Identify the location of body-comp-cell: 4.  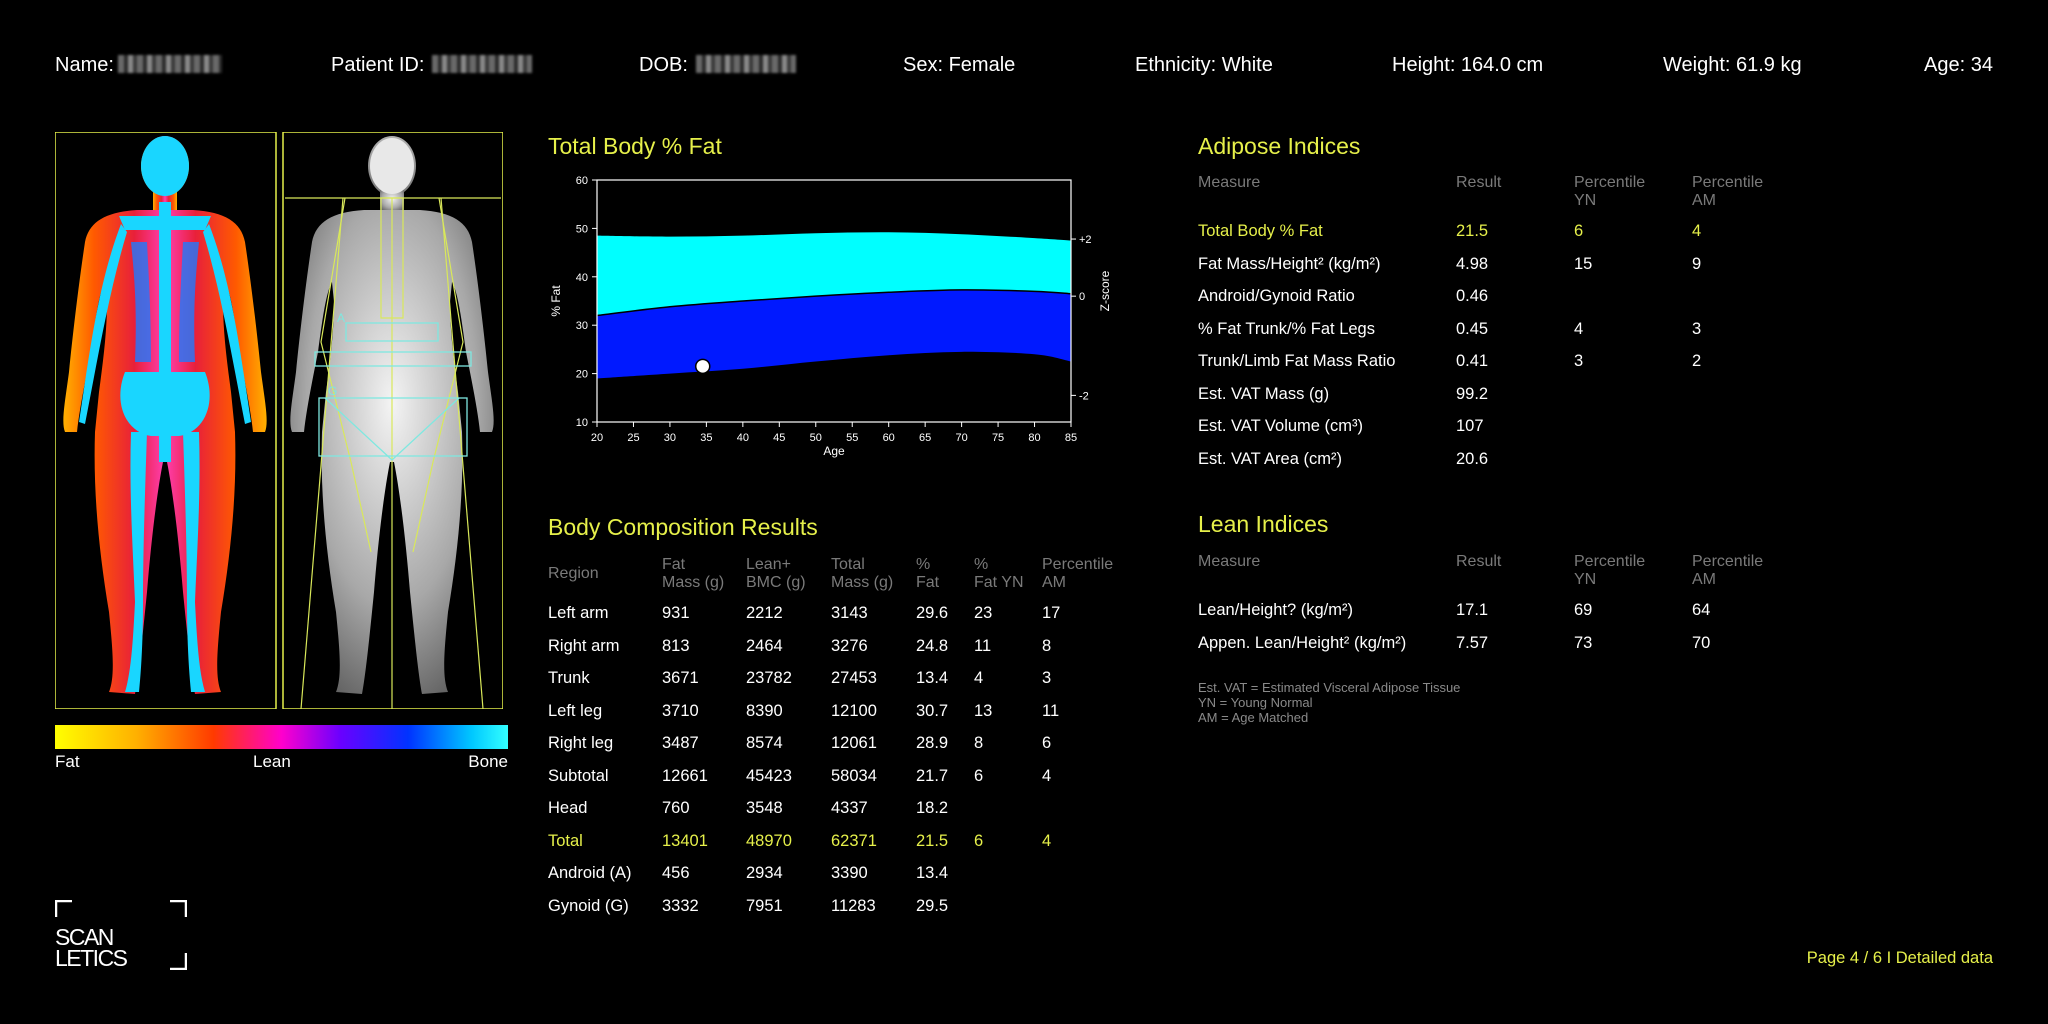
(1047, 775).